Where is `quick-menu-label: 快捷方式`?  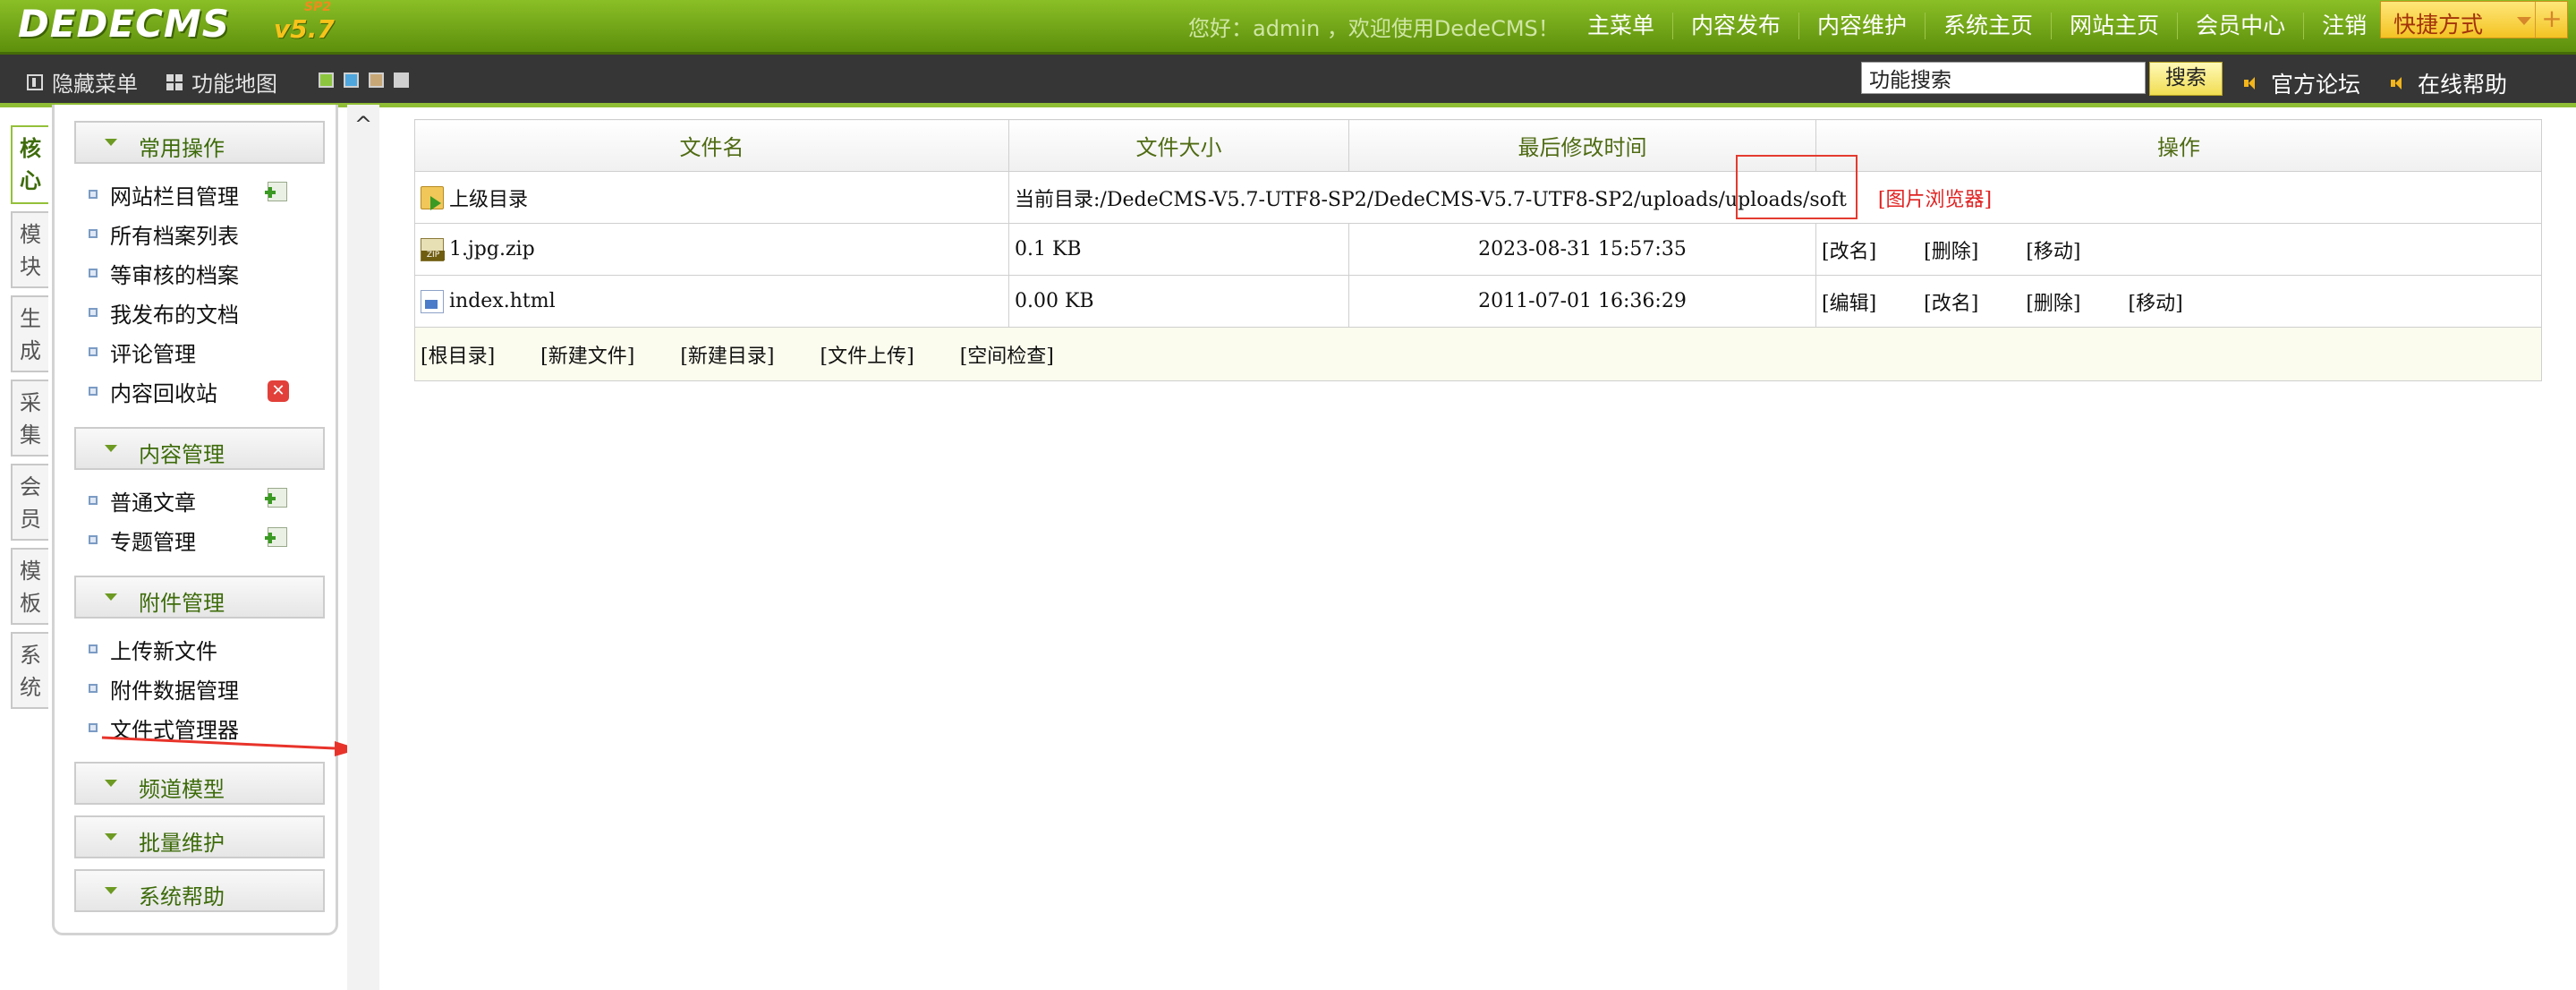 quick-menu-label: 快捷方式 is located at coordinates (2438, 25).